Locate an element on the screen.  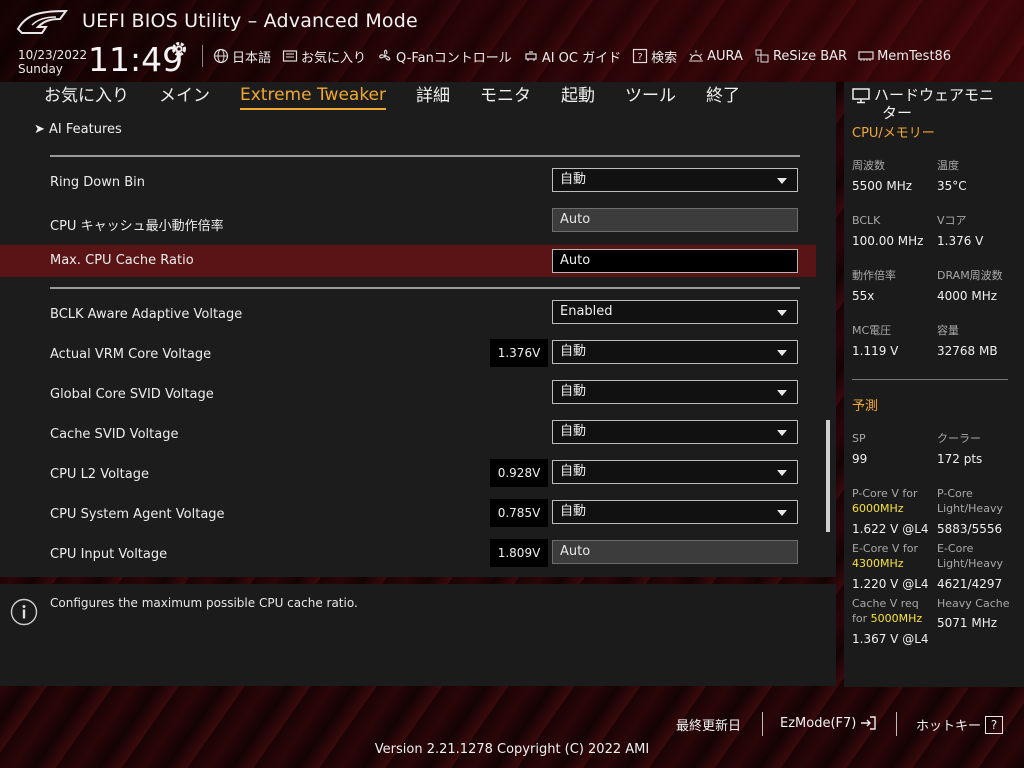
ai-features-link: ➤ AI Features is located at coordinates (78, 129).